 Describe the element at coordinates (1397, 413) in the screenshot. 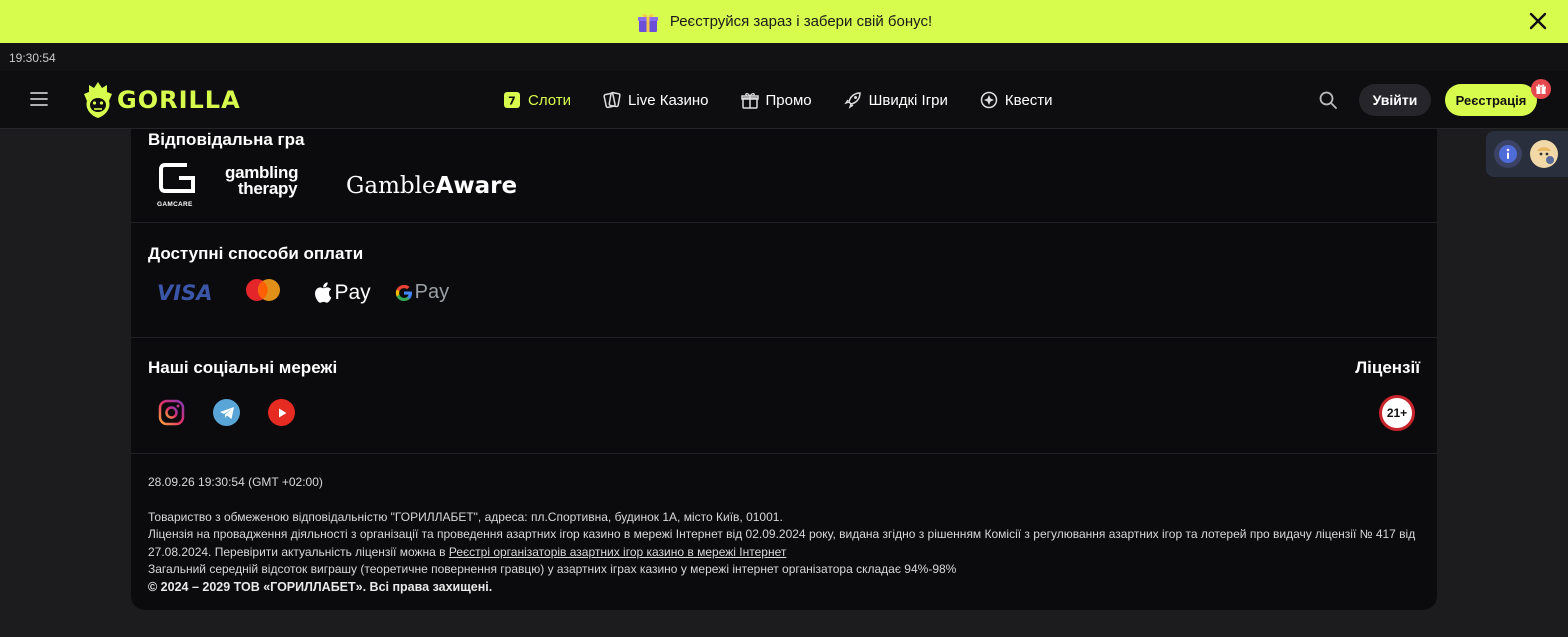

I see `age-21-badge: 21+` at that location.